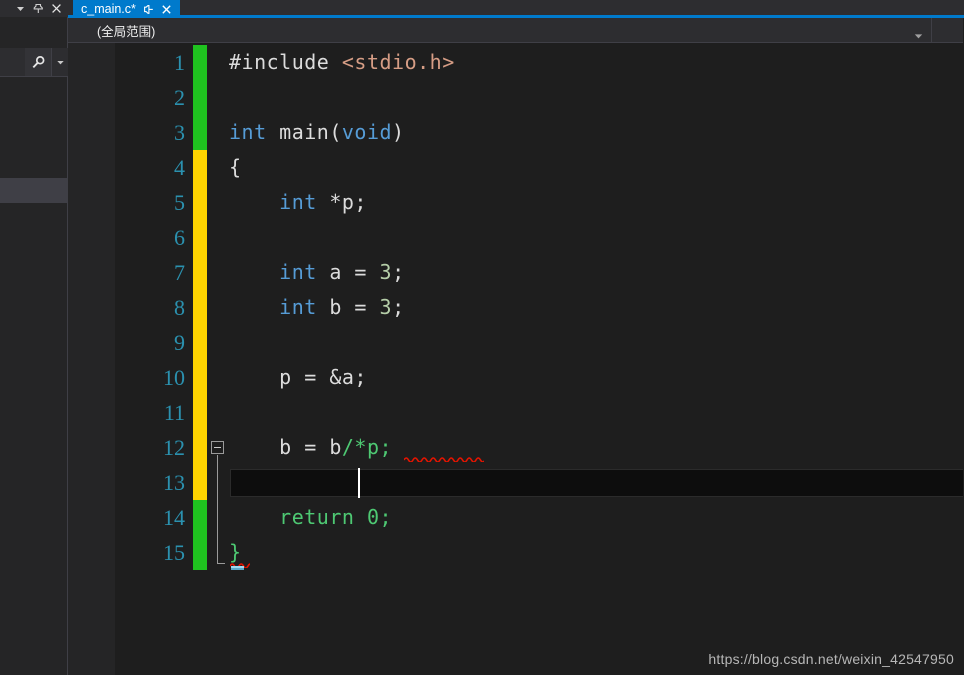 The image size is (964, 675). I want to click on code-line: int main(void), so click(317, 132).